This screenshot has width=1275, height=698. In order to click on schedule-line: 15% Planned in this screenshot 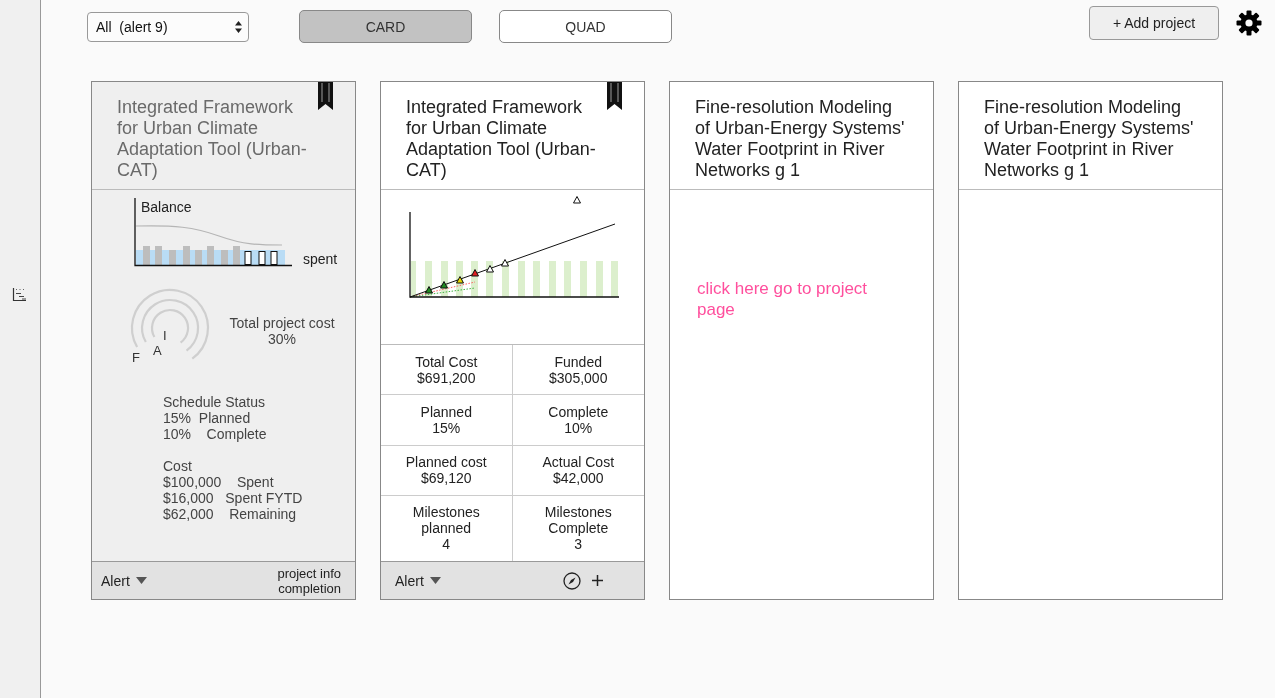, I will do `click(207, 418)`.